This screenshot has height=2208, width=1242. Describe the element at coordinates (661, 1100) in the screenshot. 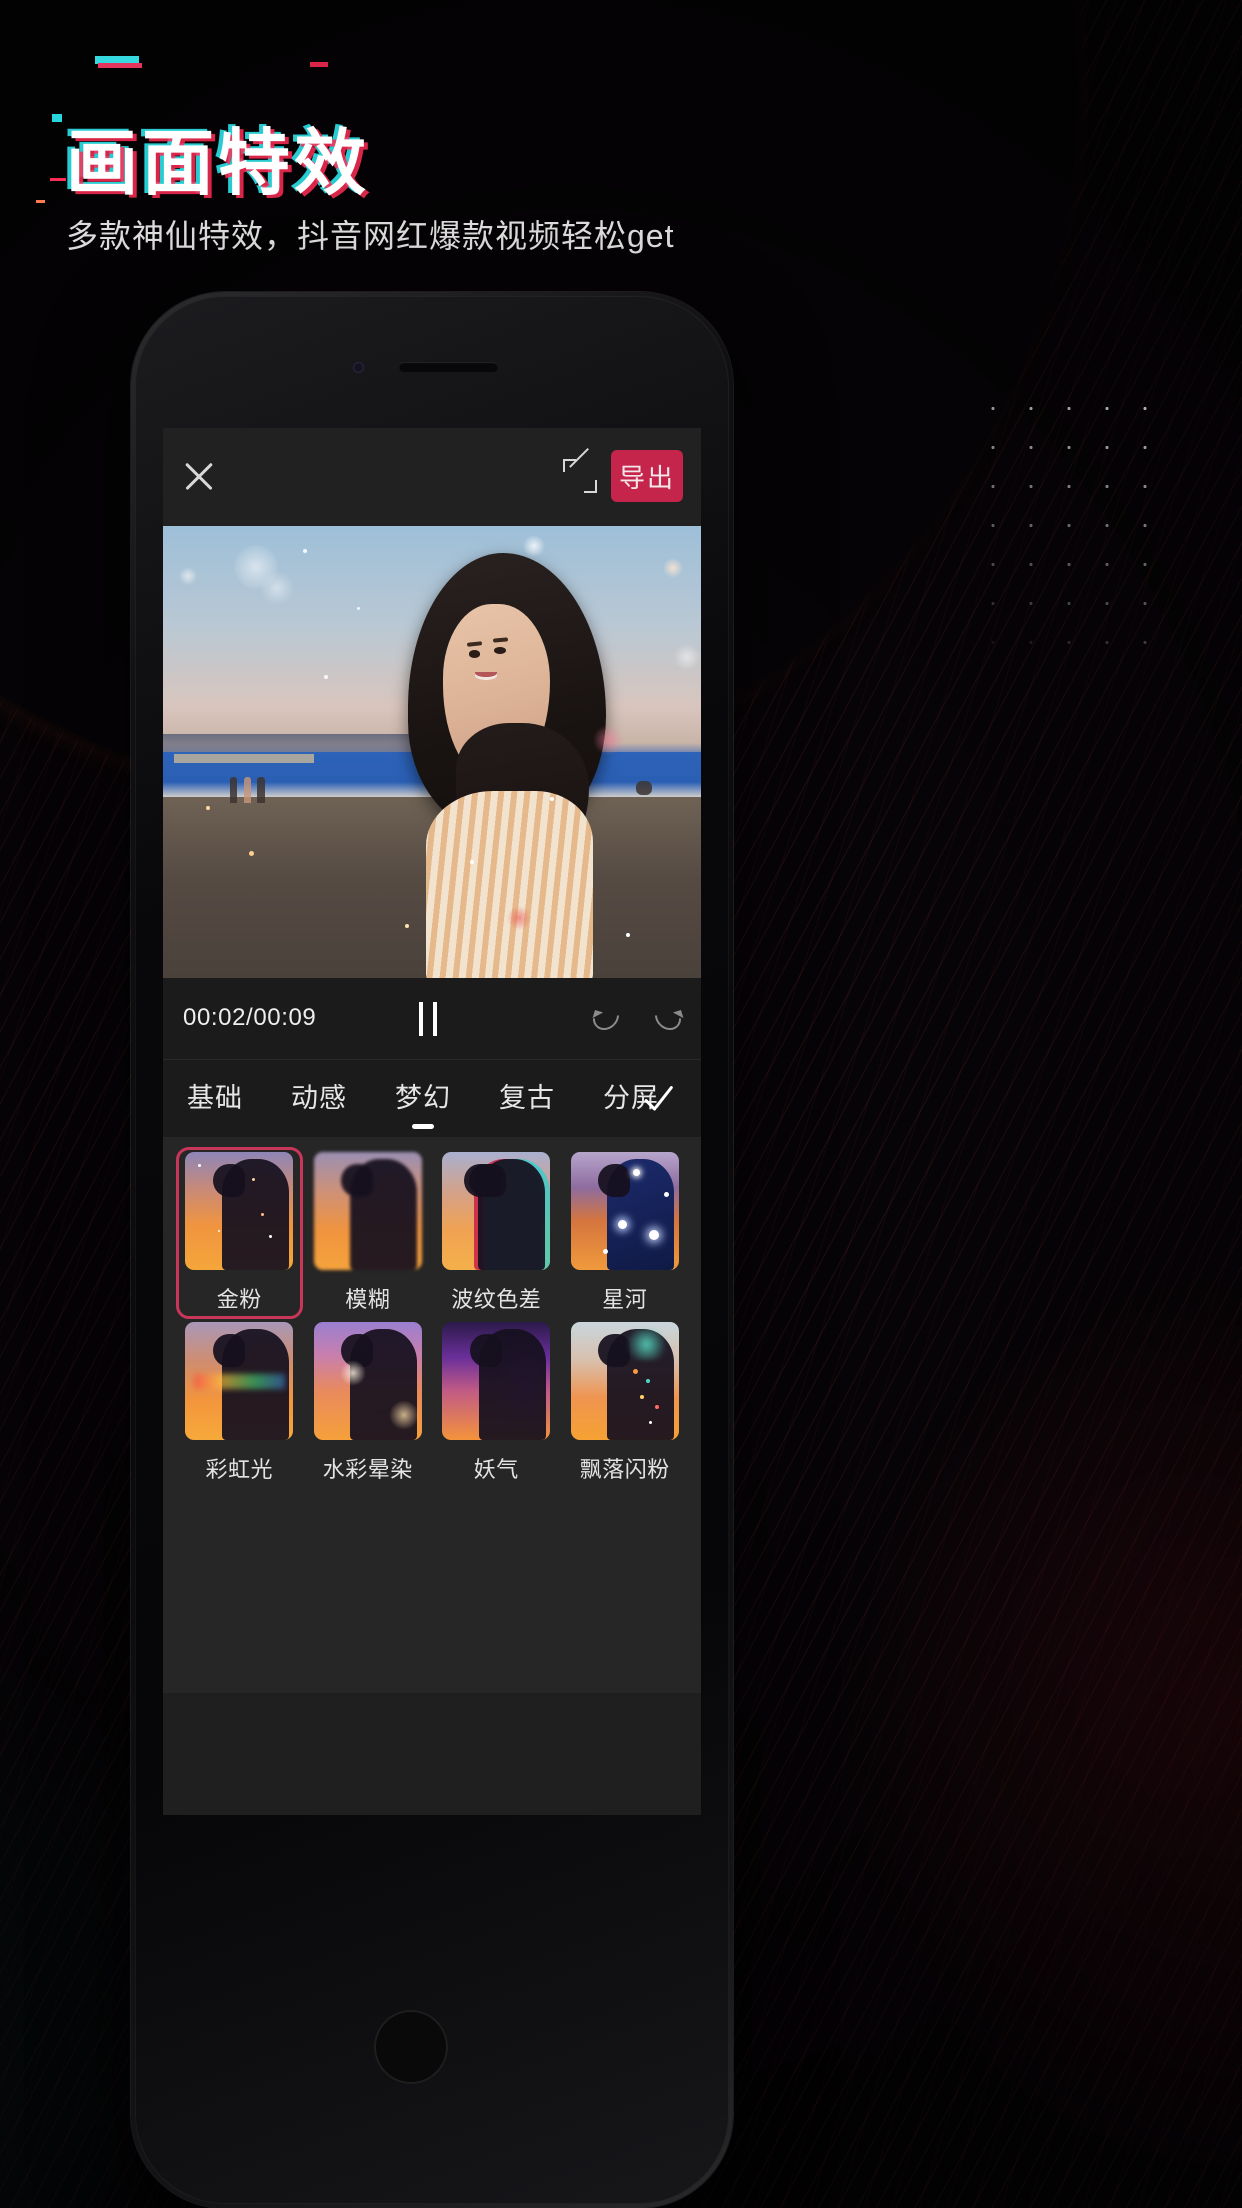

I see `checkmark-icon` at that location.